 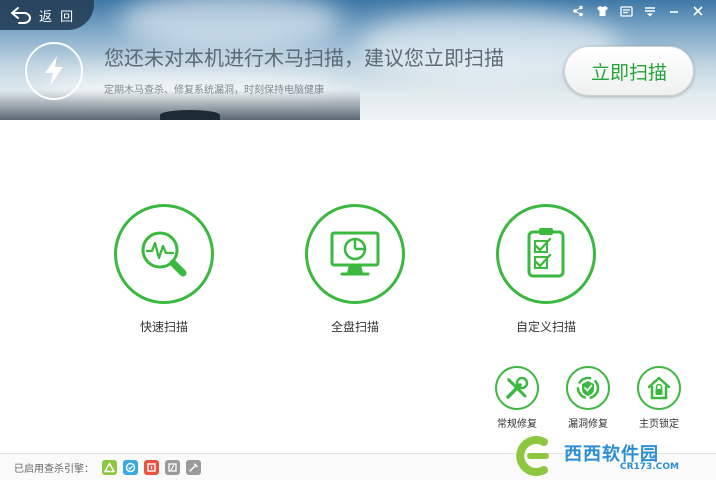 What do you see at coordinates (517, 388) in the screenshot?
I see `repair-icon` at bounding box center [517, 388].